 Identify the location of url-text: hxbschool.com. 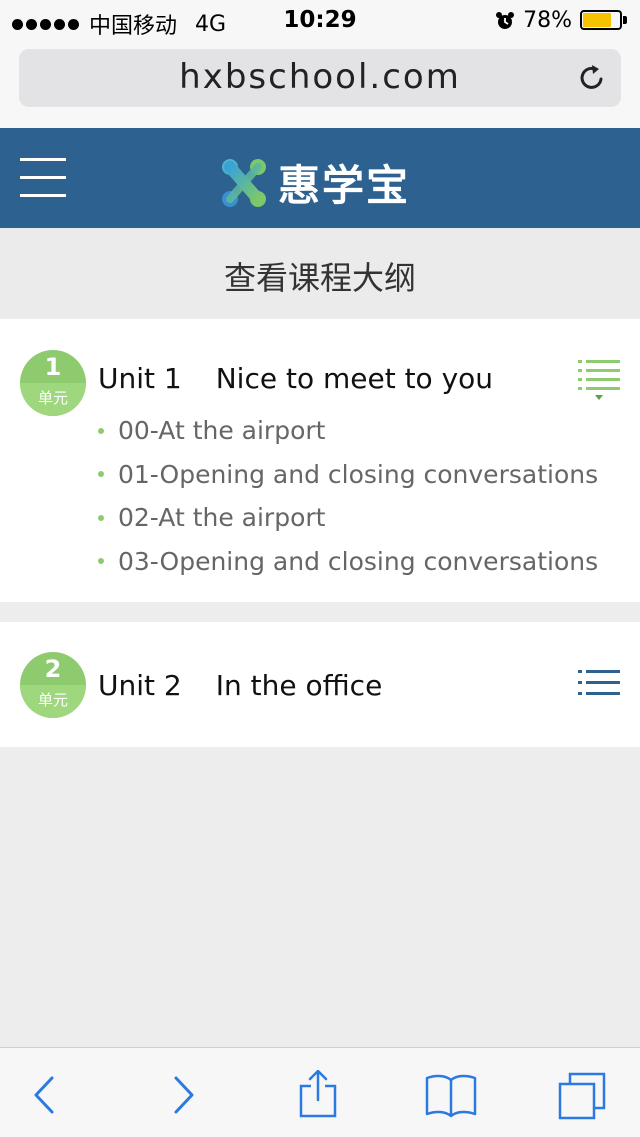
(320, 77).